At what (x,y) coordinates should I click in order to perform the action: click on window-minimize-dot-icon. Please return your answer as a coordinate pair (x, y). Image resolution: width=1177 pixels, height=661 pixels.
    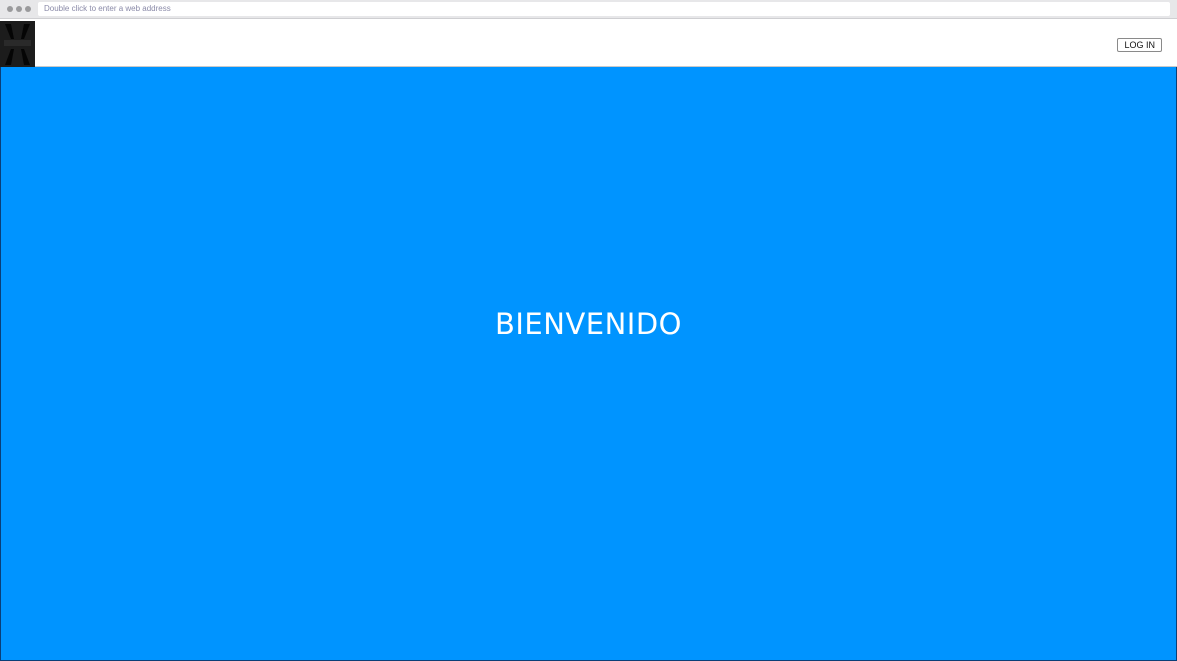
    Looking at the image, I should click on (19, 9).